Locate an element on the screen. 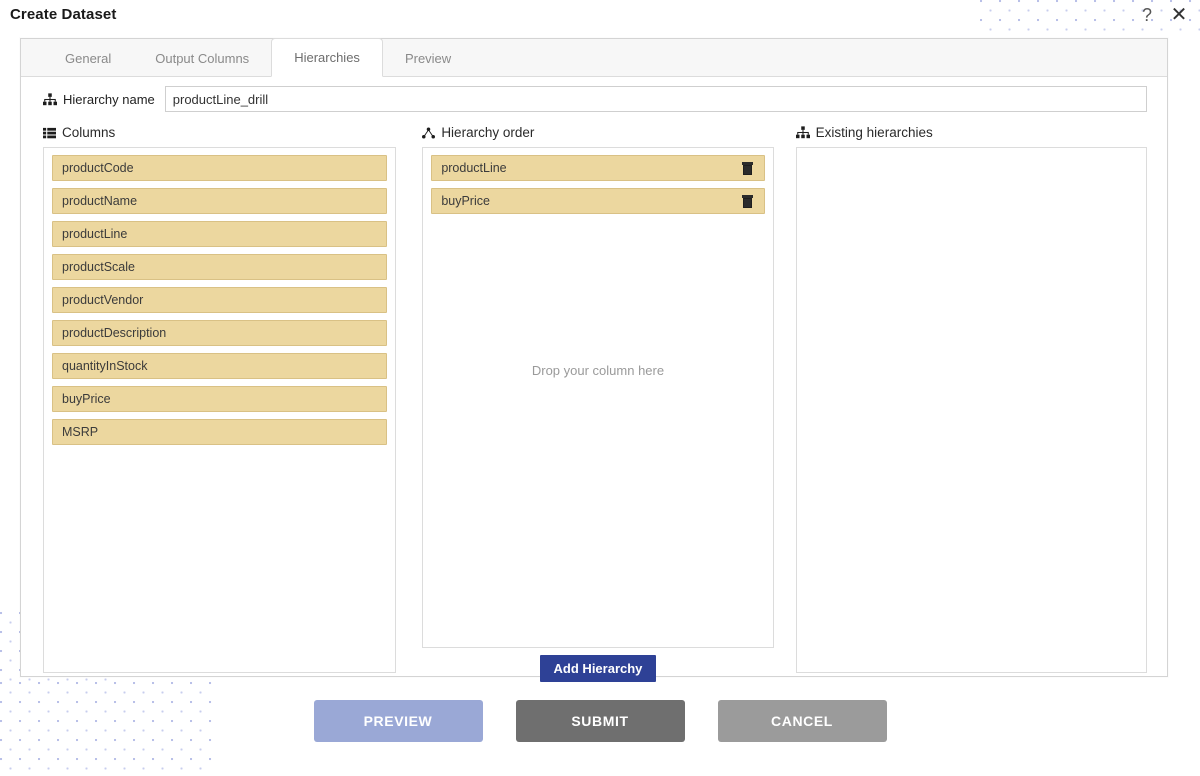  share-nodes-icon is located at coordinates (429, 133).